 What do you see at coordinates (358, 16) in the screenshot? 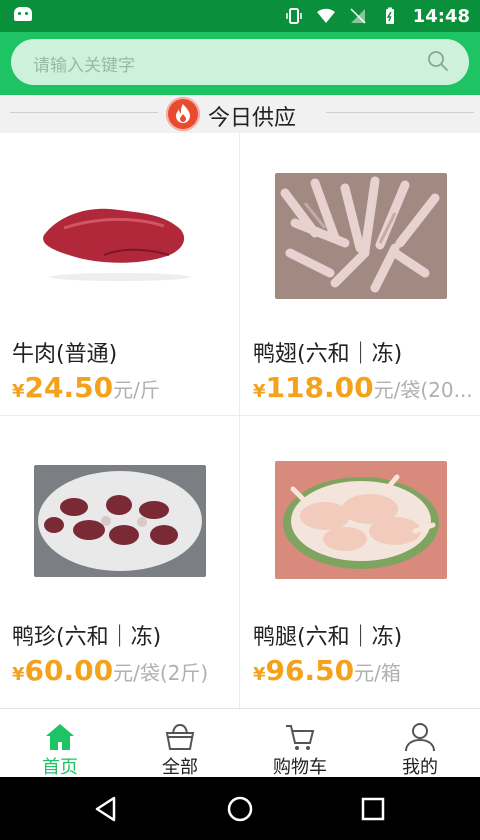
I see `no-signal-icon` at bounding box center [358, 16].